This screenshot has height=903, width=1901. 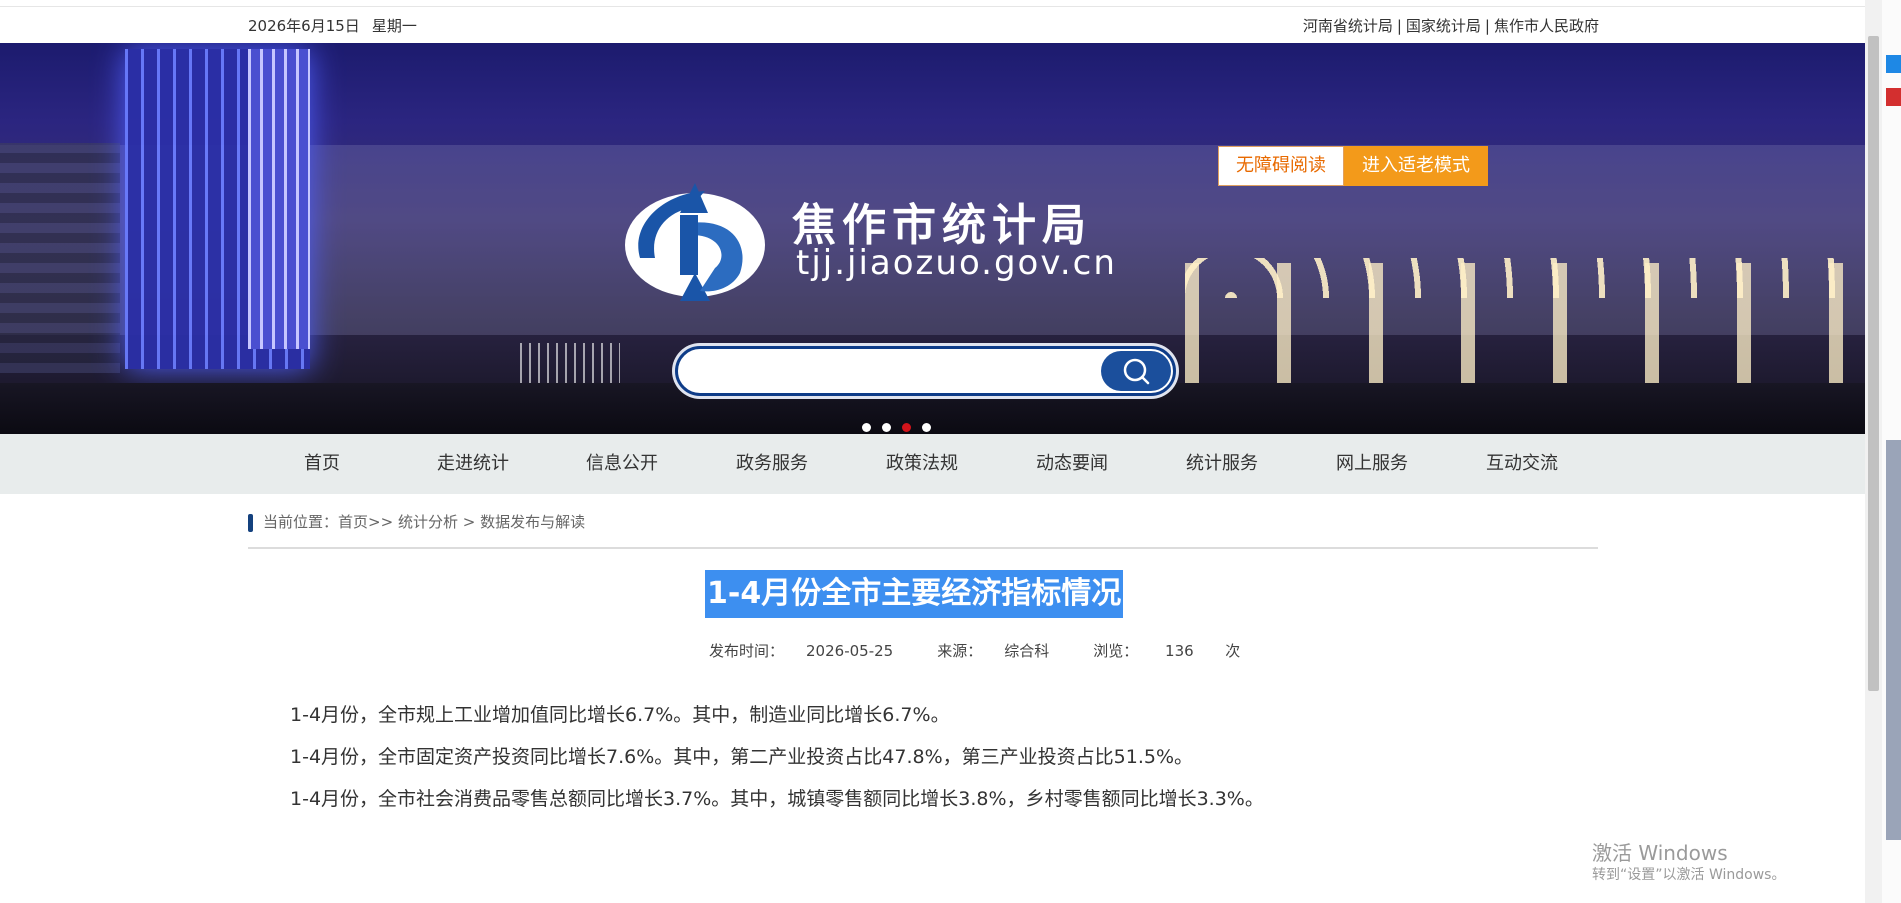 What do you see at coordinates (1372, 464) in the screenshot?
I see `nav-item-online-services: 网上服务` at bounding box center [1372, 464].